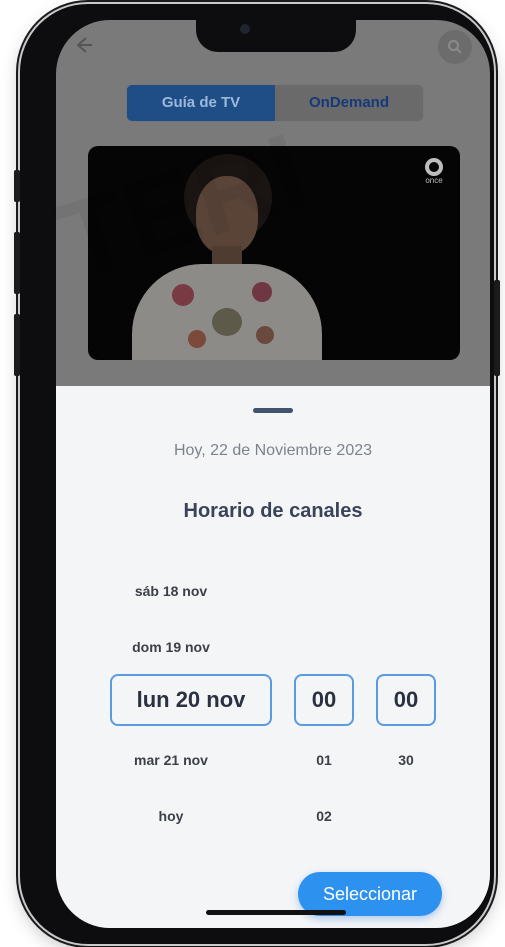  What do you see at coordinates (171, 816) in the screenshot?
I see `day-option: hoy` at bounding box center [171, 816].